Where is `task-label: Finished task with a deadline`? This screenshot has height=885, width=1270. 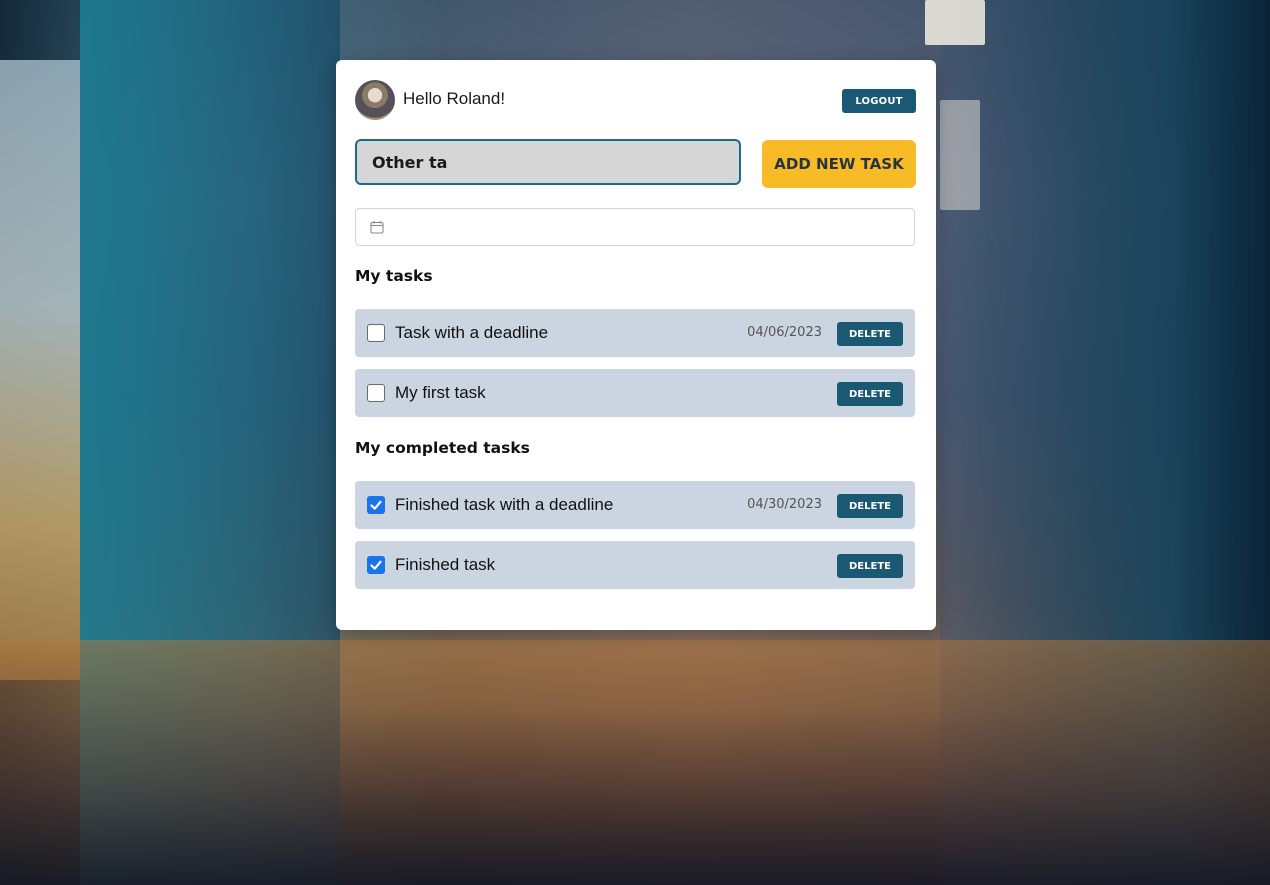 task-label: Finished task with a deadline is located at coordinates (504, 504).